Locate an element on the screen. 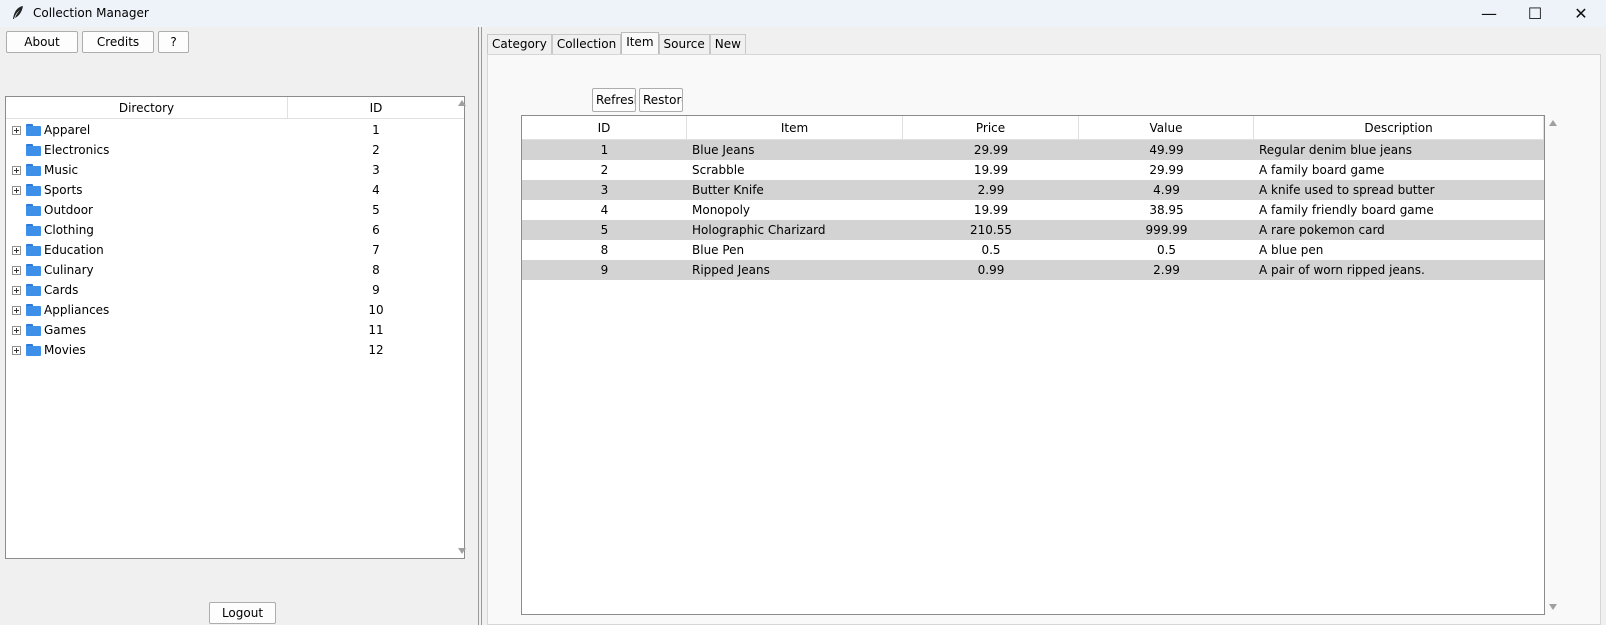  cell-item: Ripped Jeans is located at coordinates (731, 270).